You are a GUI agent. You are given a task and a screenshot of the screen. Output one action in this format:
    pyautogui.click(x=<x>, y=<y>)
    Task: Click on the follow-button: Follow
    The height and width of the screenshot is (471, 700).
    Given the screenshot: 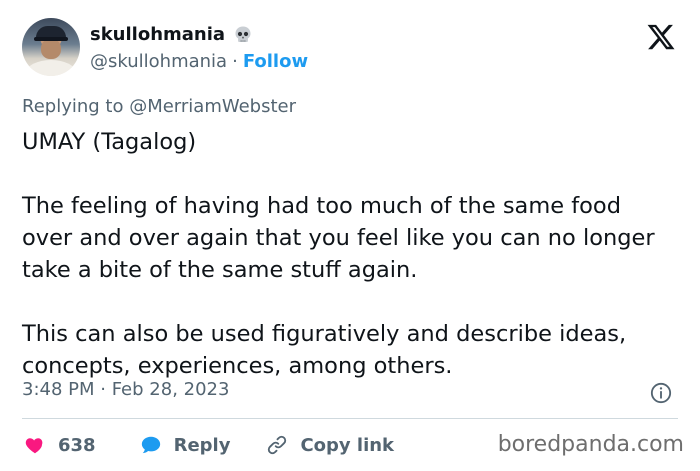 What is the action you would take?
    pyautogui.click(x=275, y=61)
    